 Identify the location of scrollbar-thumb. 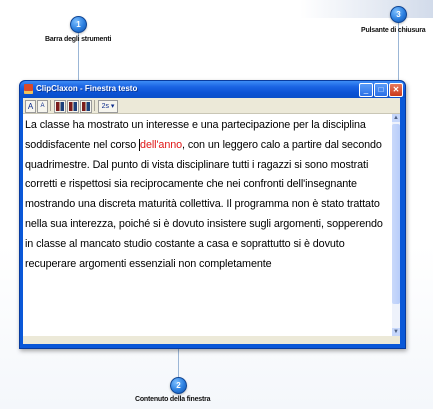
(396, 214).